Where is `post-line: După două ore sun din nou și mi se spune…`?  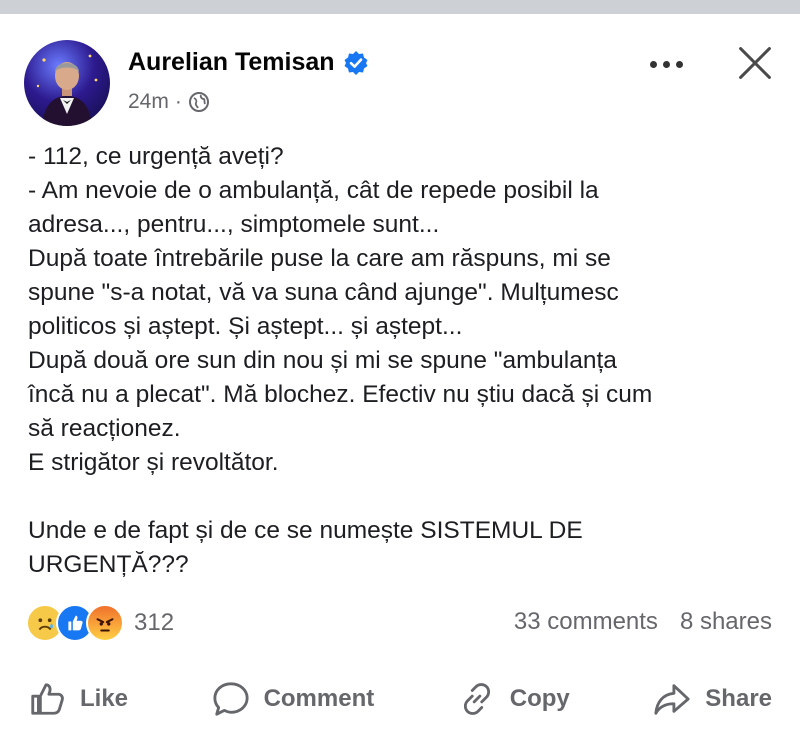
post-line: După două ore sun din nou și mi se spune… is located at coordinates (322, 360).